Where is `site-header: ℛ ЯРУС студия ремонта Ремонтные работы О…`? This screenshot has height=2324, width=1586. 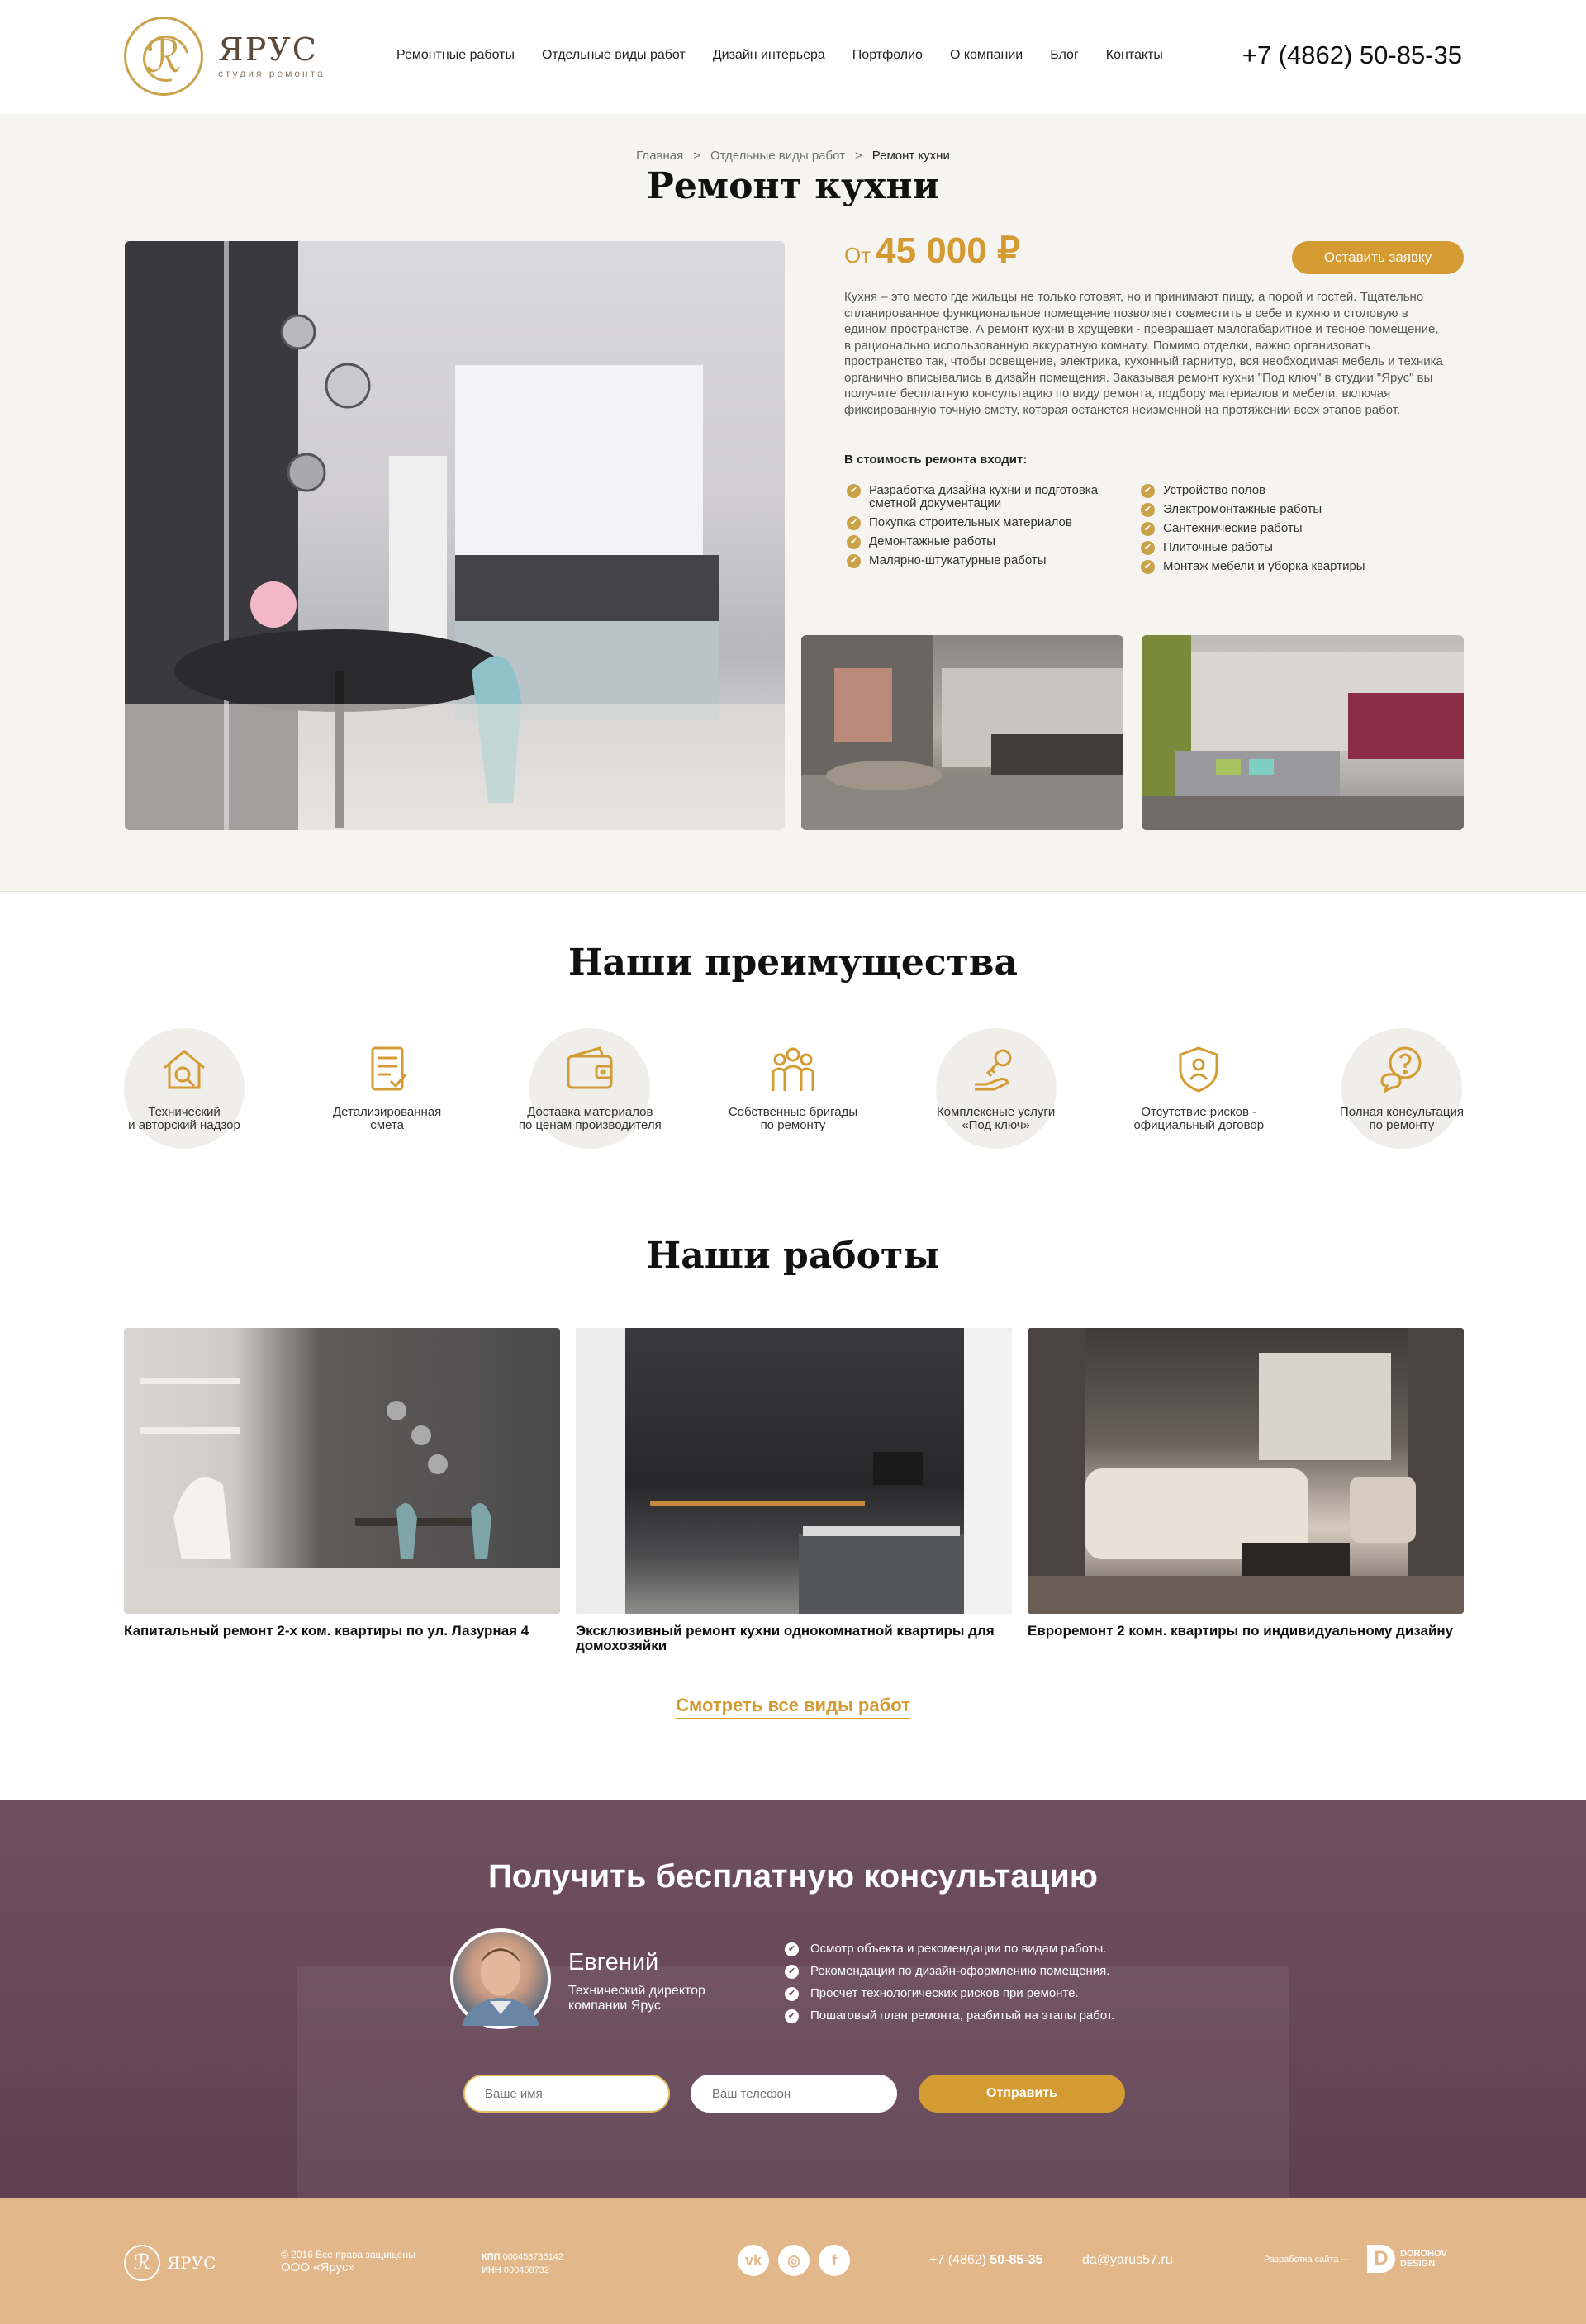
site-header: ℛ ЯРУС студия ремонта Ремонтные работы О… is located at coordinates (793, 57).